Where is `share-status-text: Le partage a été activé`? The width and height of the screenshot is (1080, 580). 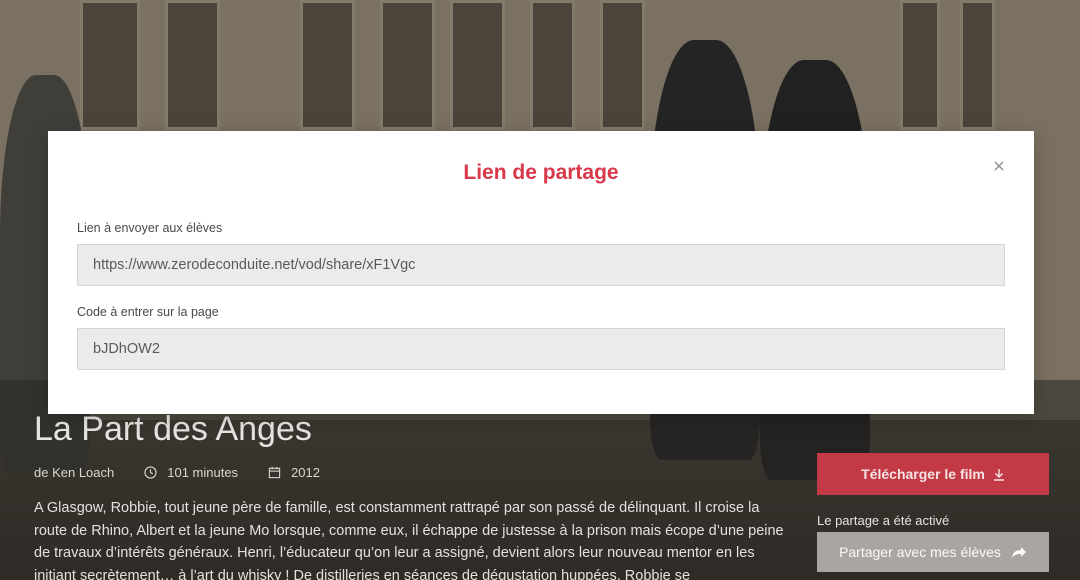
share-status-text: Le partage a été activé is located at coordinates (883, 520).